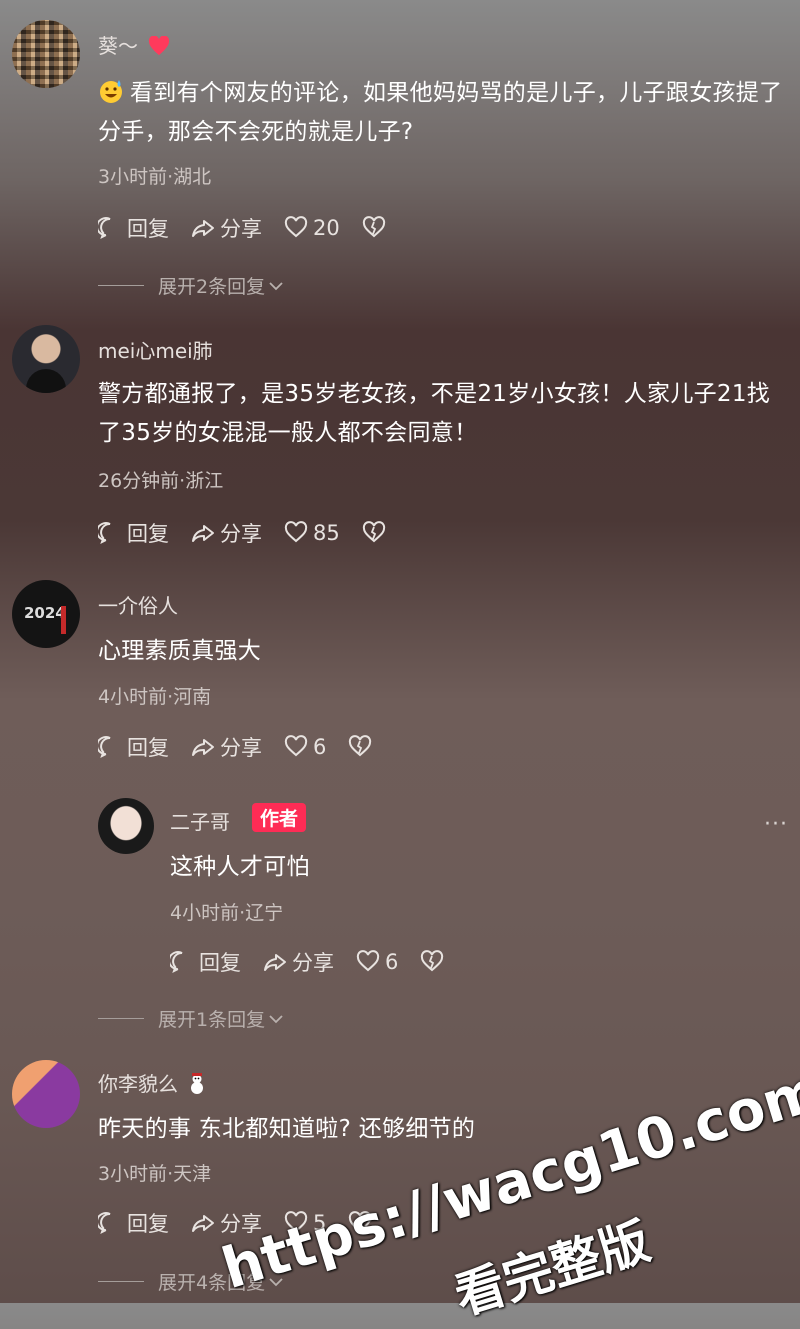 The height and width of the screenshot is (1329, 800). Describe the element at coordinates (326, 533) in the screenshot. I see `like-count: 85` at that location.